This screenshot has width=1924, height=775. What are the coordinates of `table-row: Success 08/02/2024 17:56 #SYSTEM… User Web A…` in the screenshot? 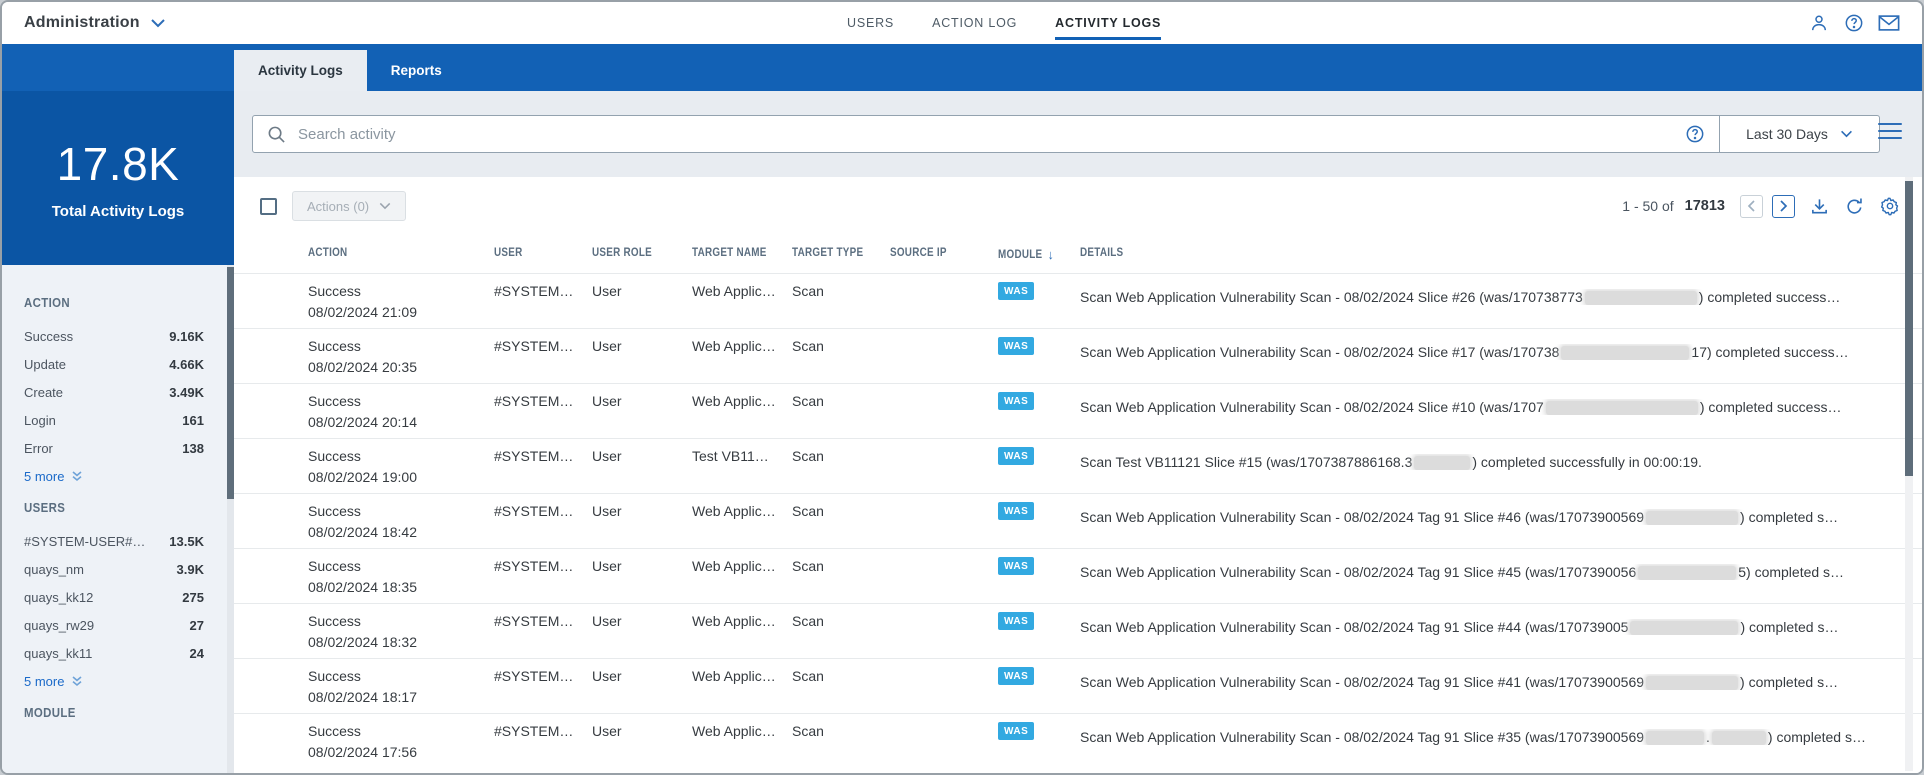 It's located at (1078, 740).